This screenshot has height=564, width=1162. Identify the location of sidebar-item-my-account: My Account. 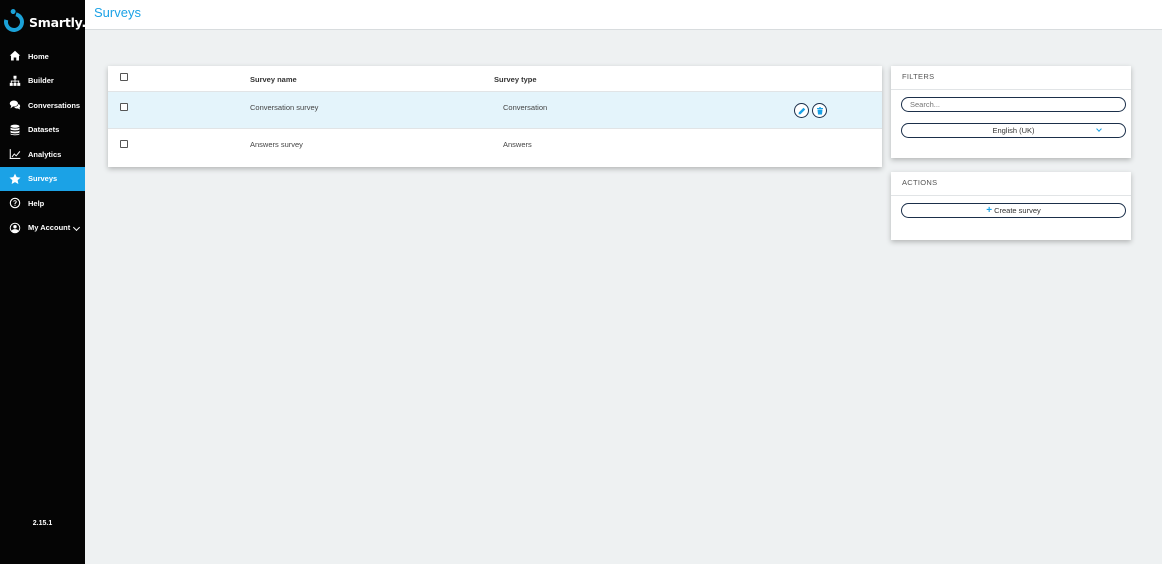
(42, 228).